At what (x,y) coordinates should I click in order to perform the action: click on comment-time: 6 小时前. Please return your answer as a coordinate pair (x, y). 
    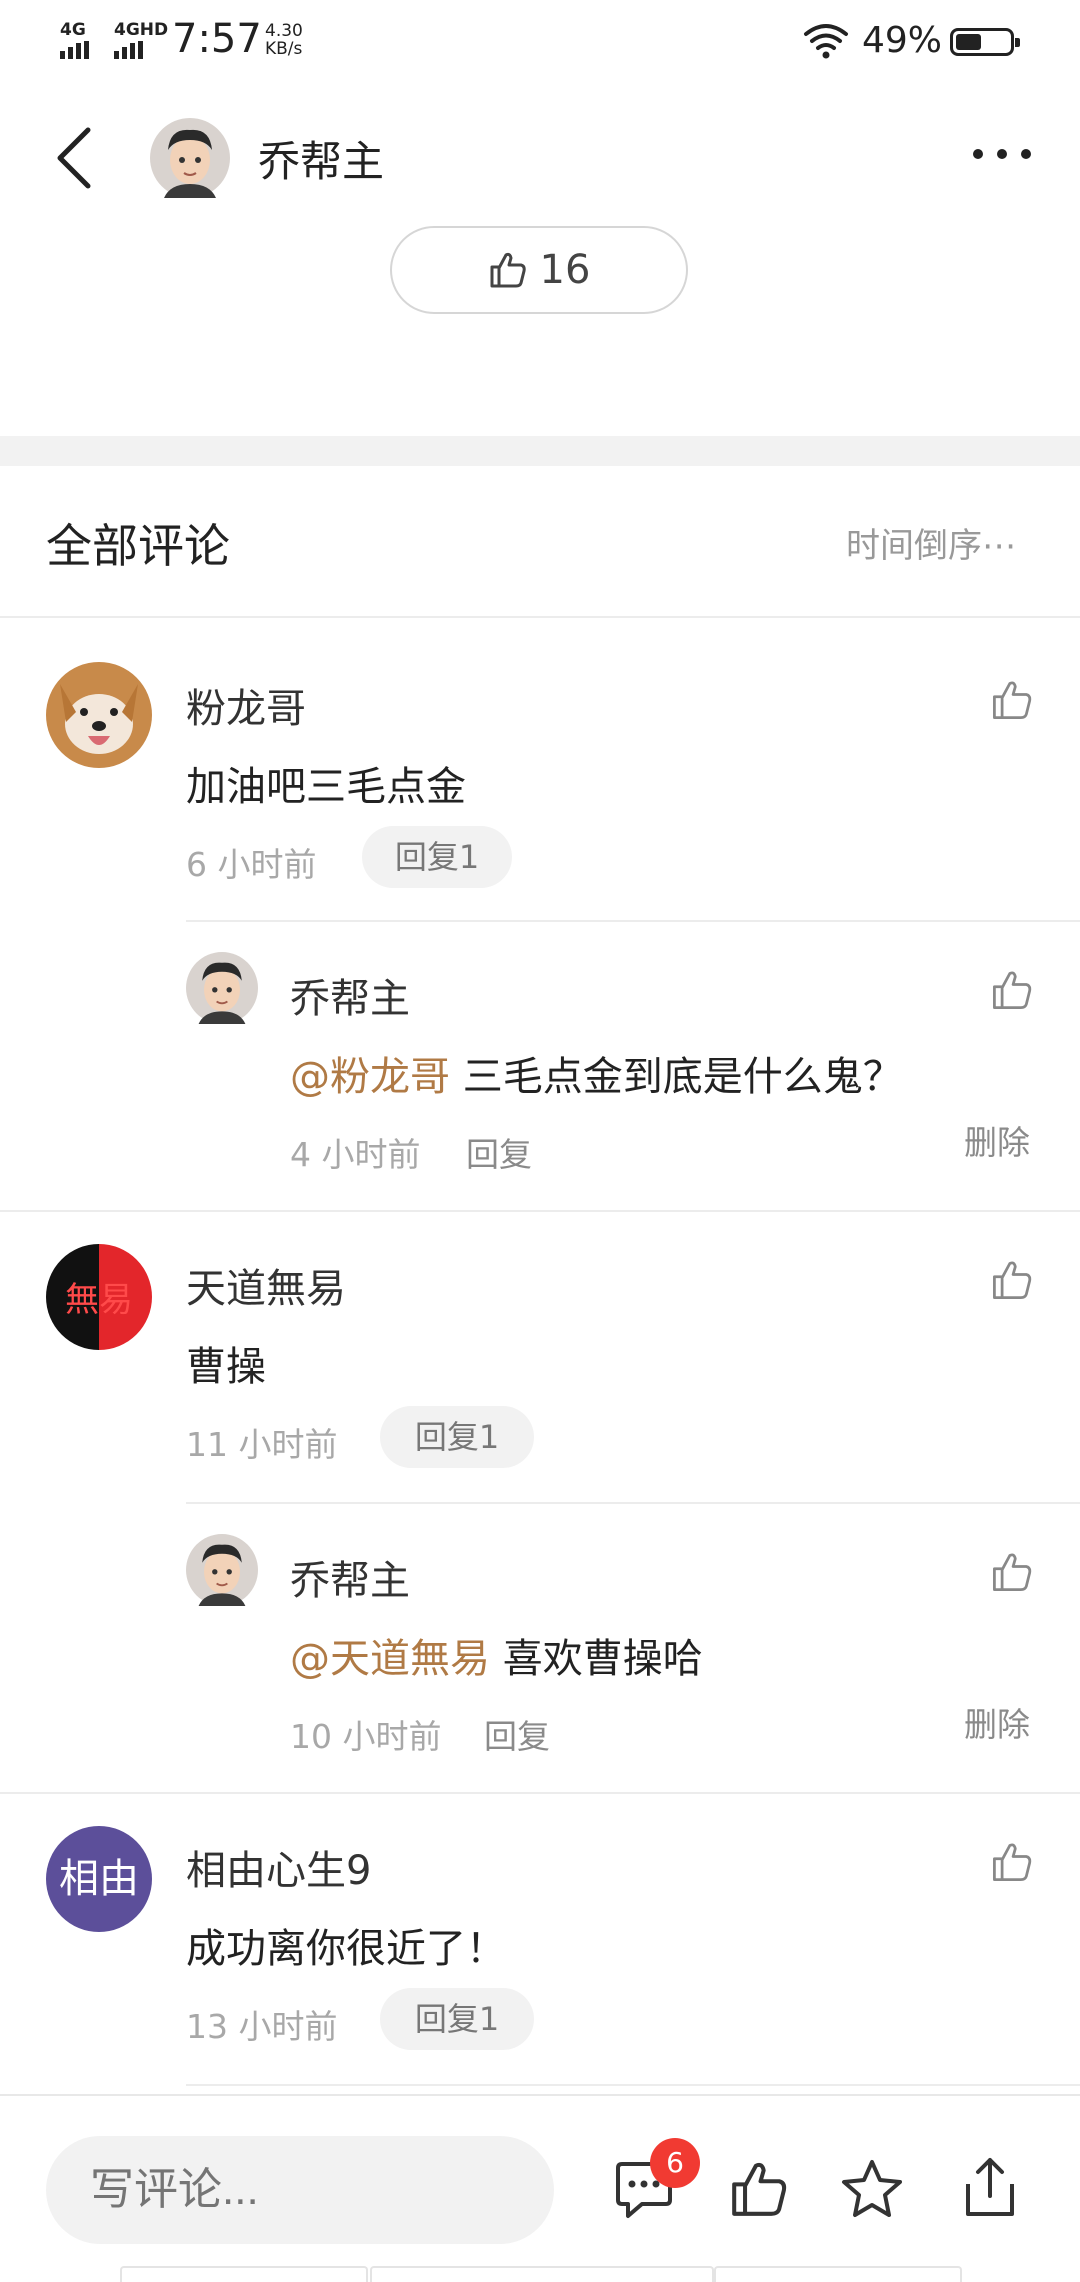
    Looking at the image, I should click on (251, 864).